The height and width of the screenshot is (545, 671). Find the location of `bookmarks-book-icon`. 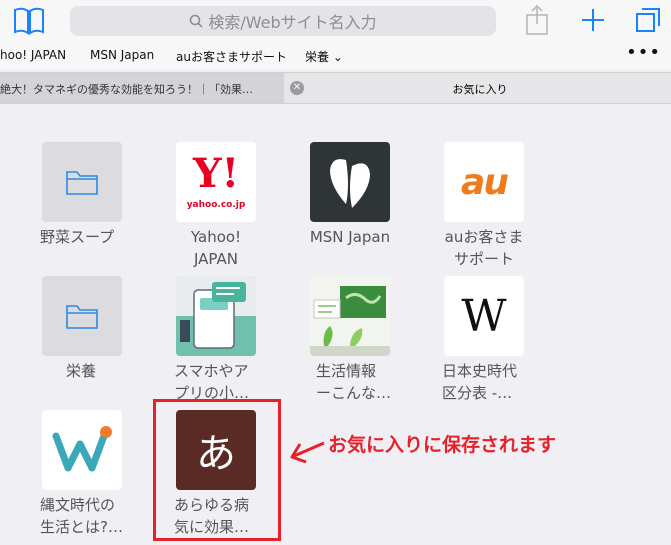

bookmarks-book-icon is located at coordinates (29, 23).